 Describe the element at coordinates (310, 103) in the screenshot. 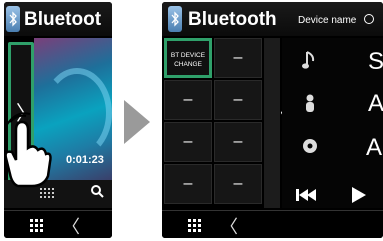

I see `artist-icon` at that location.